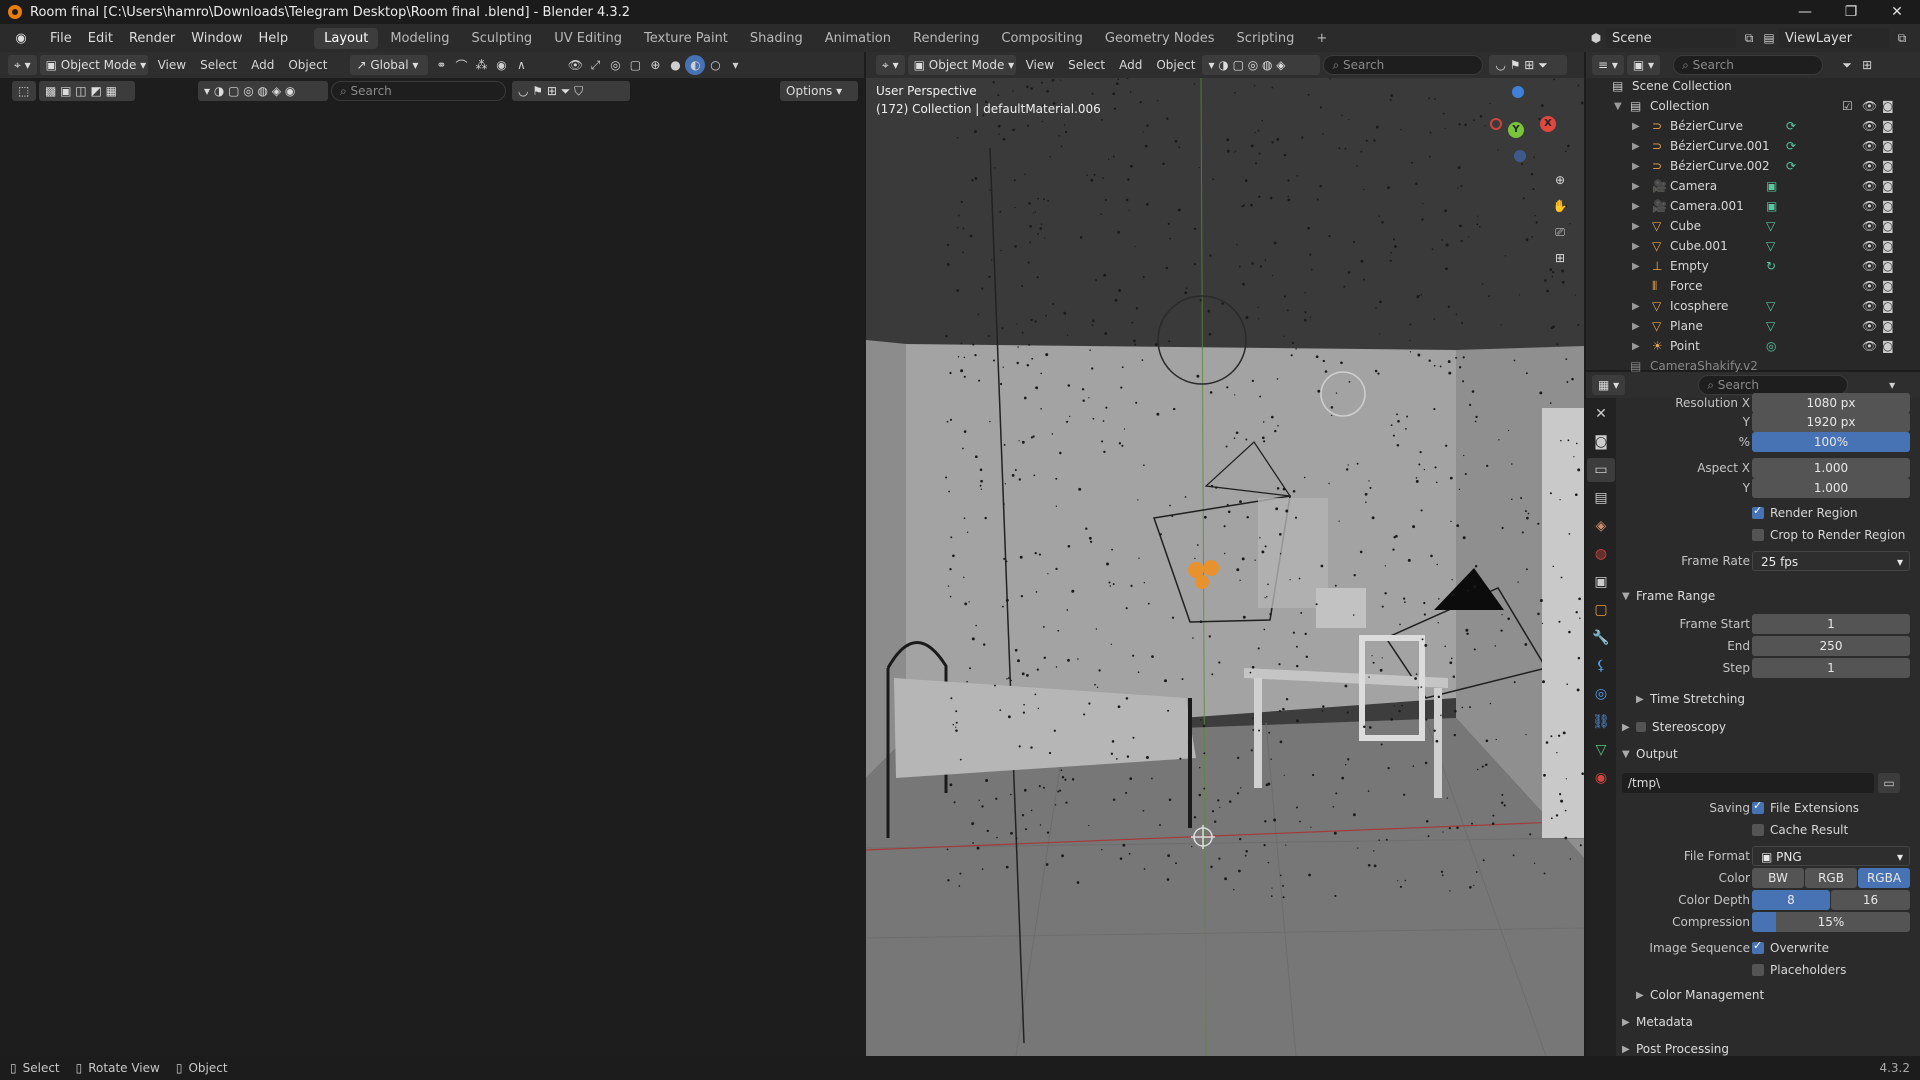 The width and height of the screenshot is (1920, 1080). What do you see at coordinates (1753, 86) in the screenshot?
I see `outliner-scene-collection: ▤ Scene Collection` at bounding box center [1753, 86].